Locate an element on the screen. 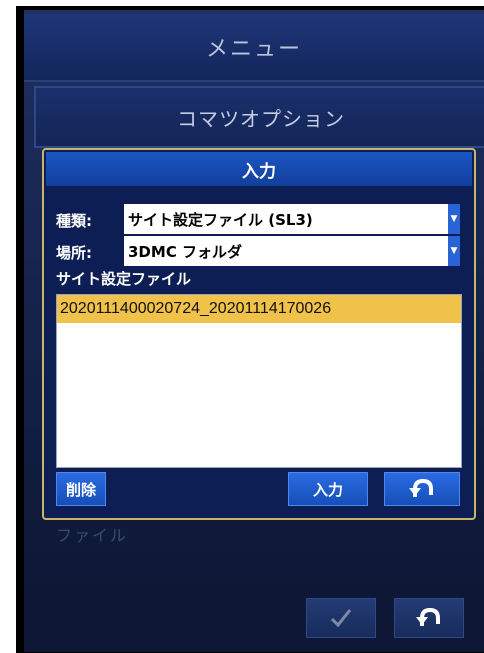 The width and height of the screenshot is (484, 653). type-select: サイト設定ファイル (SL3) ▼ is located at coordinates (292, 219).